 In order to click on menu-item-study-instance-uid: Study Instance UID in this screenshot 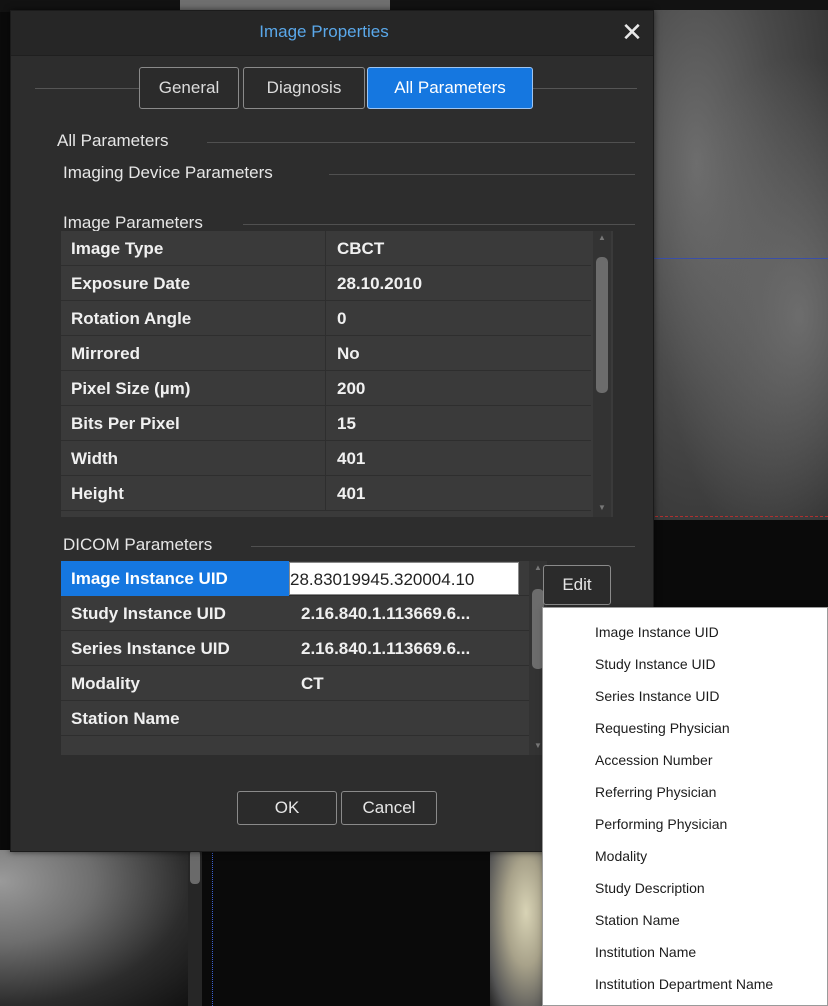, I will do `click(655, 664)`.